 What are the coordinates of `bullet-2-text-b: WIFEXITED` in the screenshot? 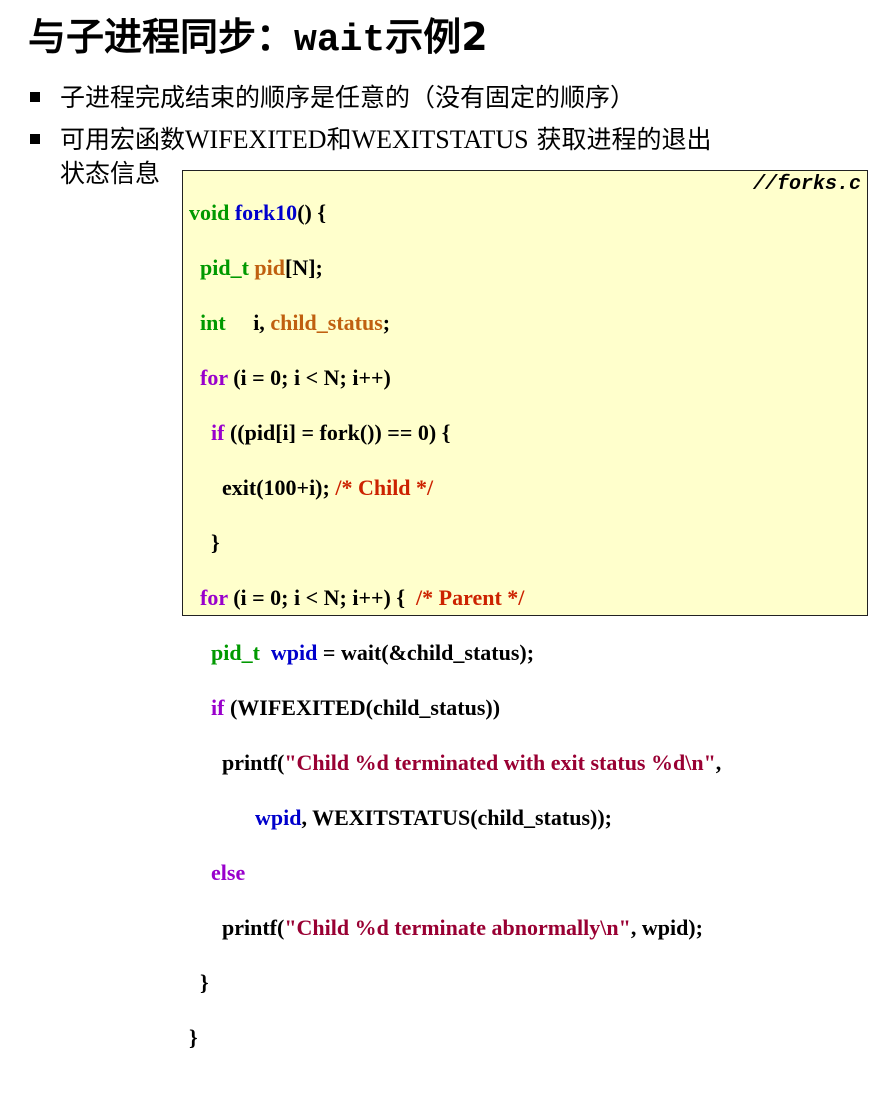 It's located at (256, 139).